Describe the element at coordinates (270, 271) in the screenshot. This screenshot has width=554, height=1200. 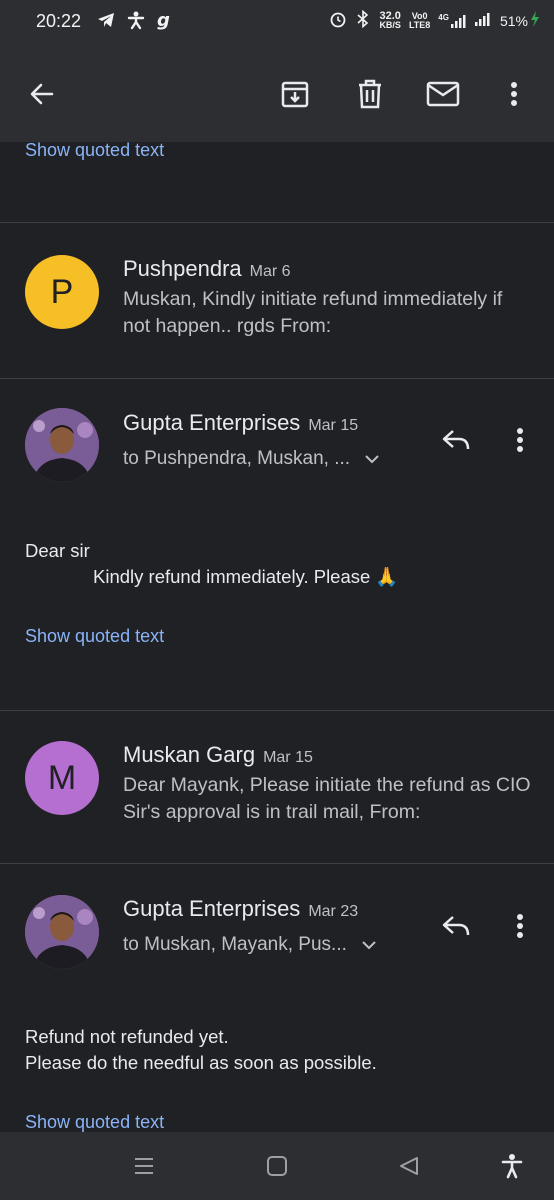
I see `message-date: Mar 6` at that location.